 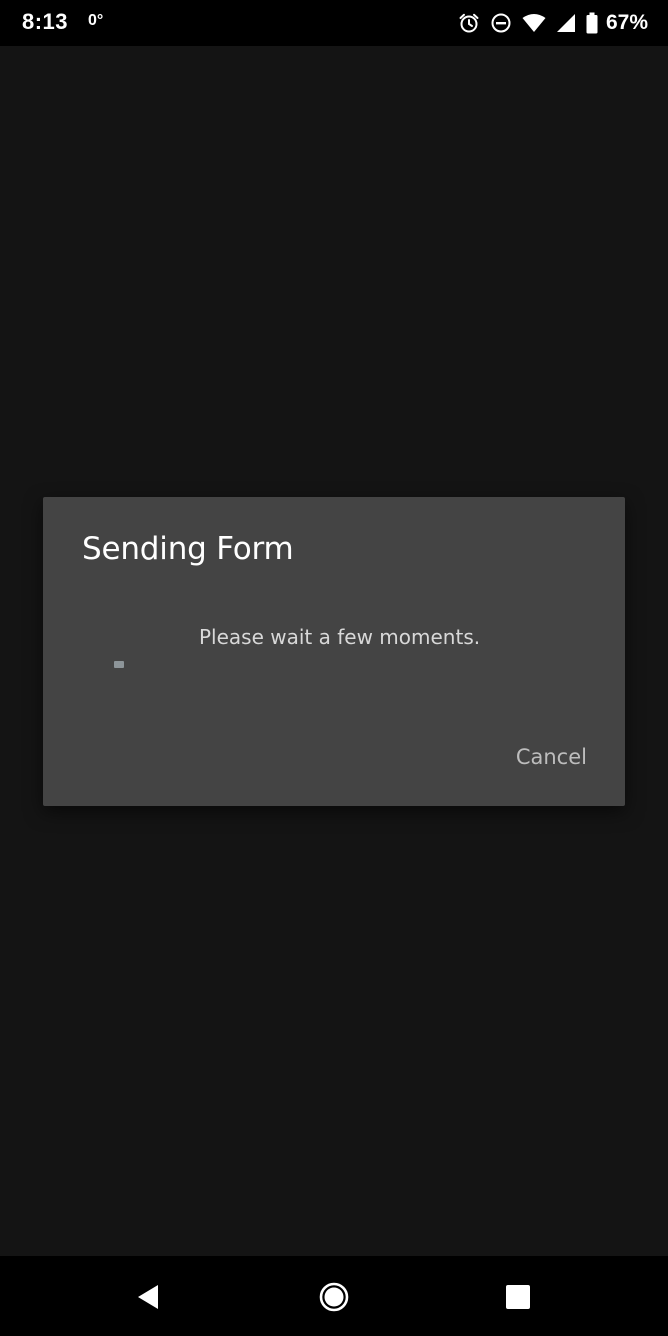 I want to click on recents-button, so click(x=518, y=1297).